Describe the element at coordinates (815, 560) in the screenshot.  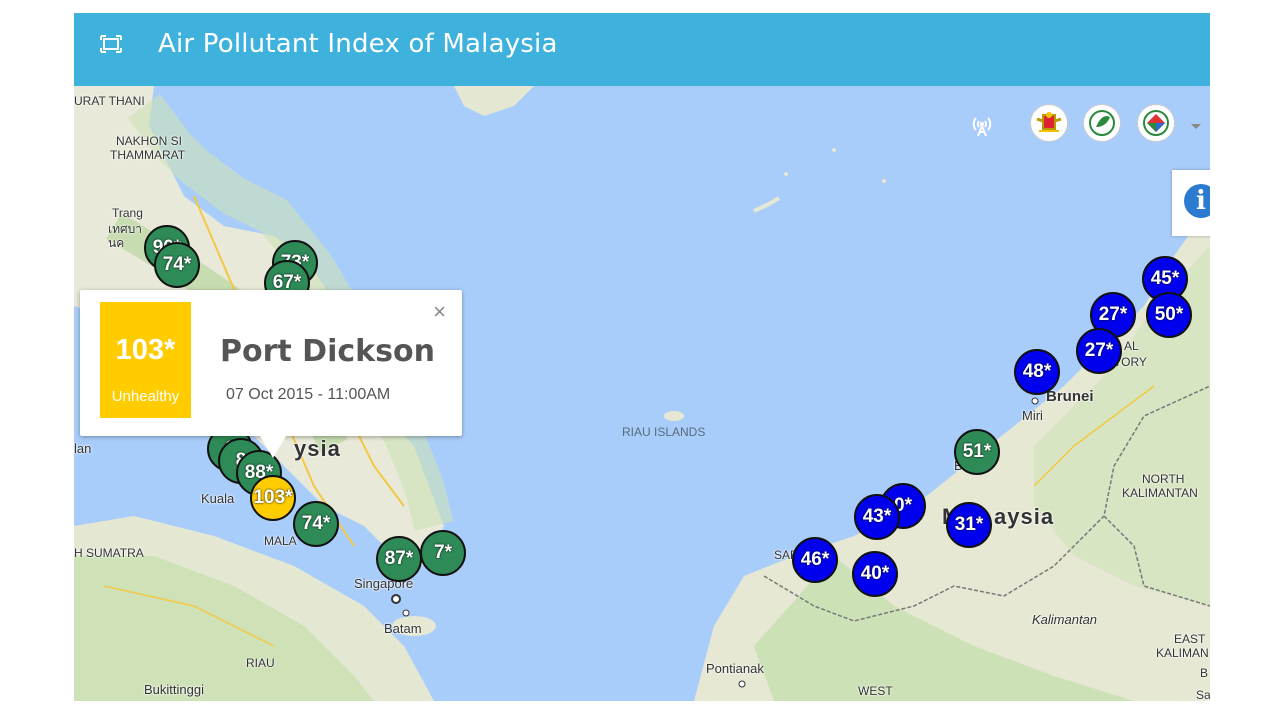
I see `aqi-marker: 46*` at that location.